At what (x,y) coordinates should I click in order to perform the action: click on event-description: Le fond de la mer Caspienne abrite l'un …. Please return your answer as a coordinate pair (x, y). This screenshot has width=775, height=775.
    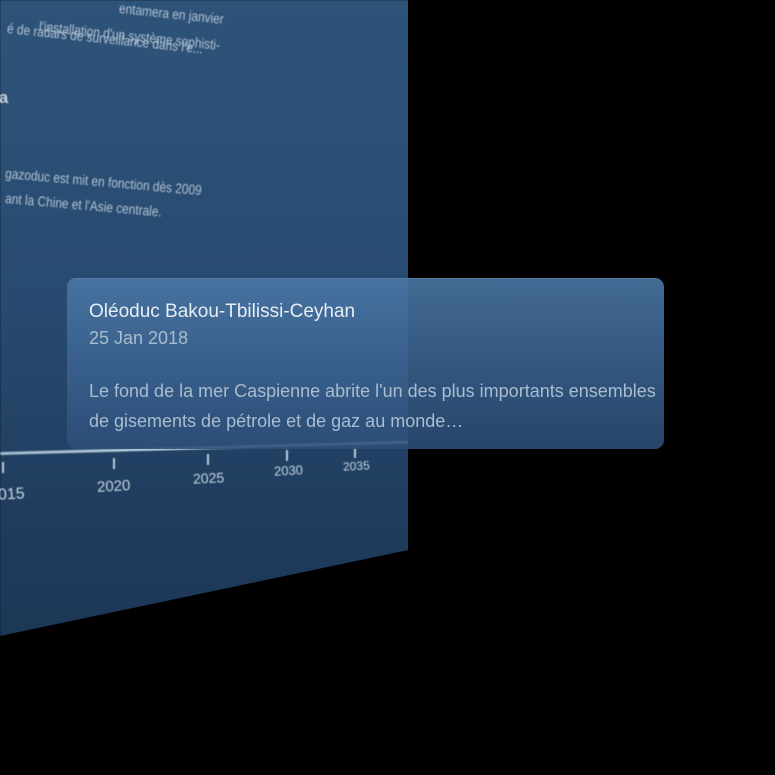
    Looking at the image, I should click on (372, 406).